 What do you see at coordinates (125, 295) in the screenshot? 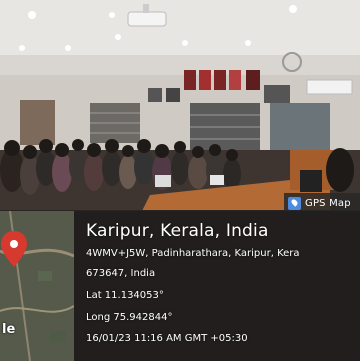
I see `latitude: Lat 11.134053°` at bounding box center [125, 295].